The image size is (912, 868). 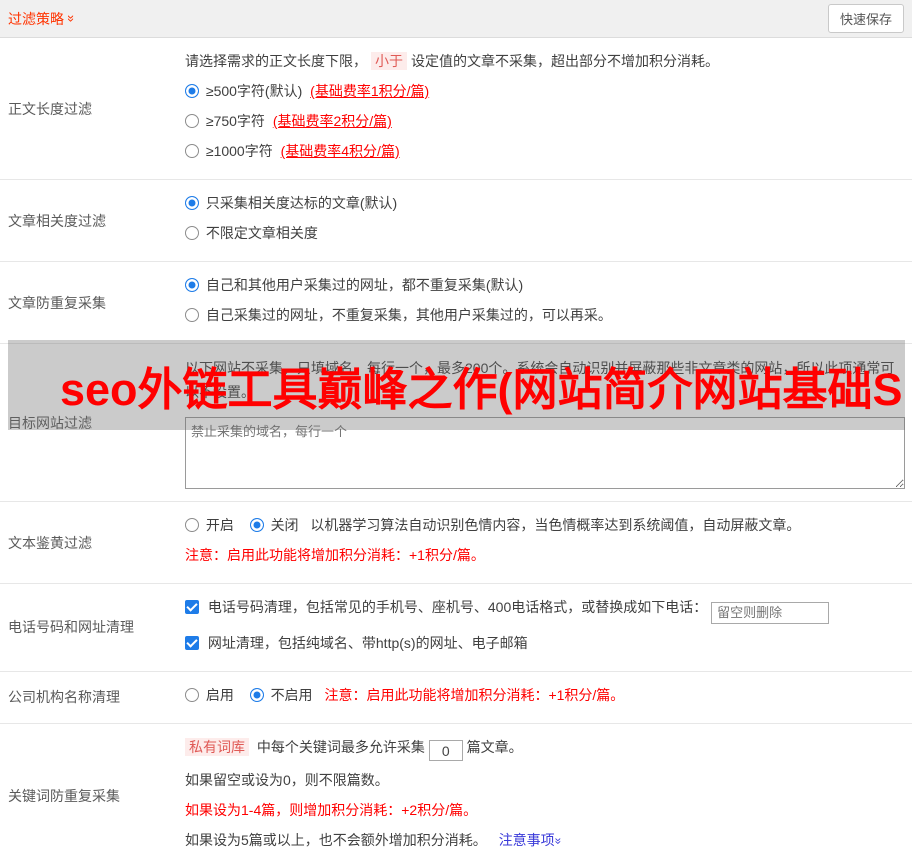 What do you see at coordinates (92, 697) in the screenshot?
I see `row-label-company-clean: 公司机构名称清理` at bounding box center [92, 697].